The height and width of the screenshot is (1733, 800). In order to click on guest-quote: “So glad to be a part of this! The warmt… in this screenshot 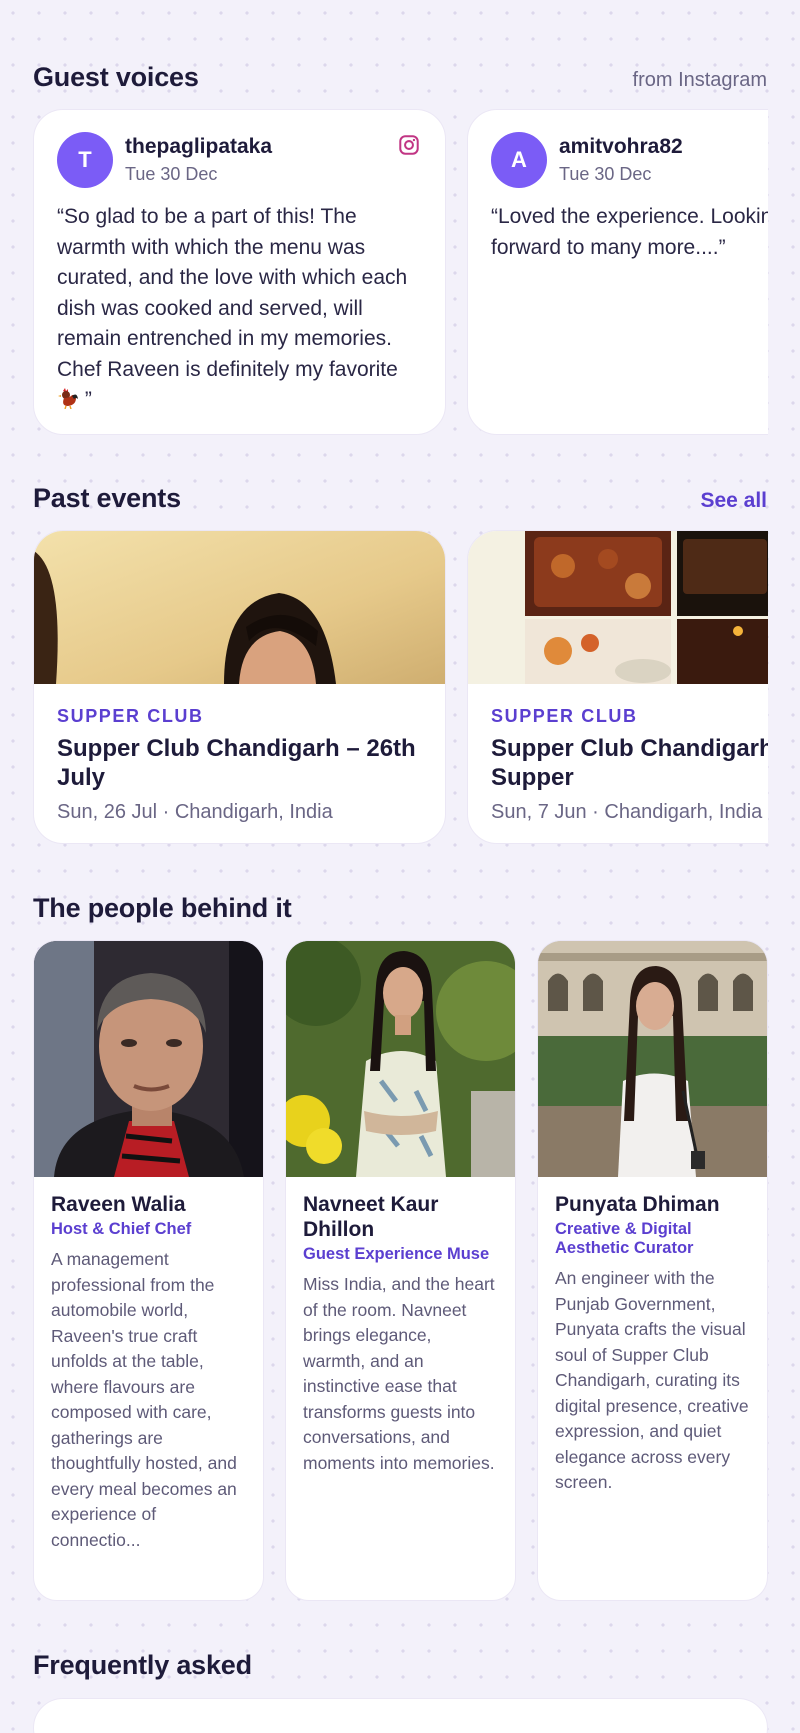, I will do `click(239, 309)`.